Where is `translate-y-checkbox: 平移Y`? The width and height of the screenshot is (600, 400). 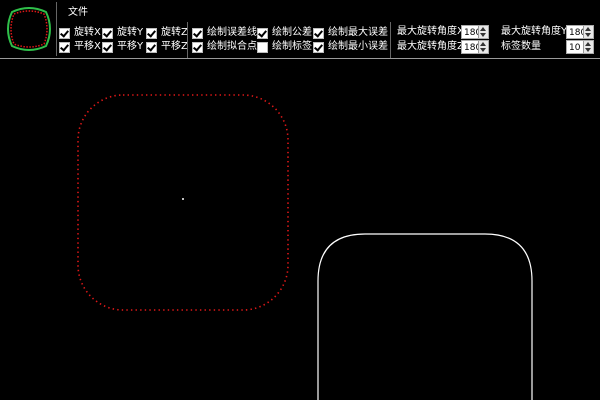 translate-y-checkbox: 平移Y is located at coordinates (122, 47).